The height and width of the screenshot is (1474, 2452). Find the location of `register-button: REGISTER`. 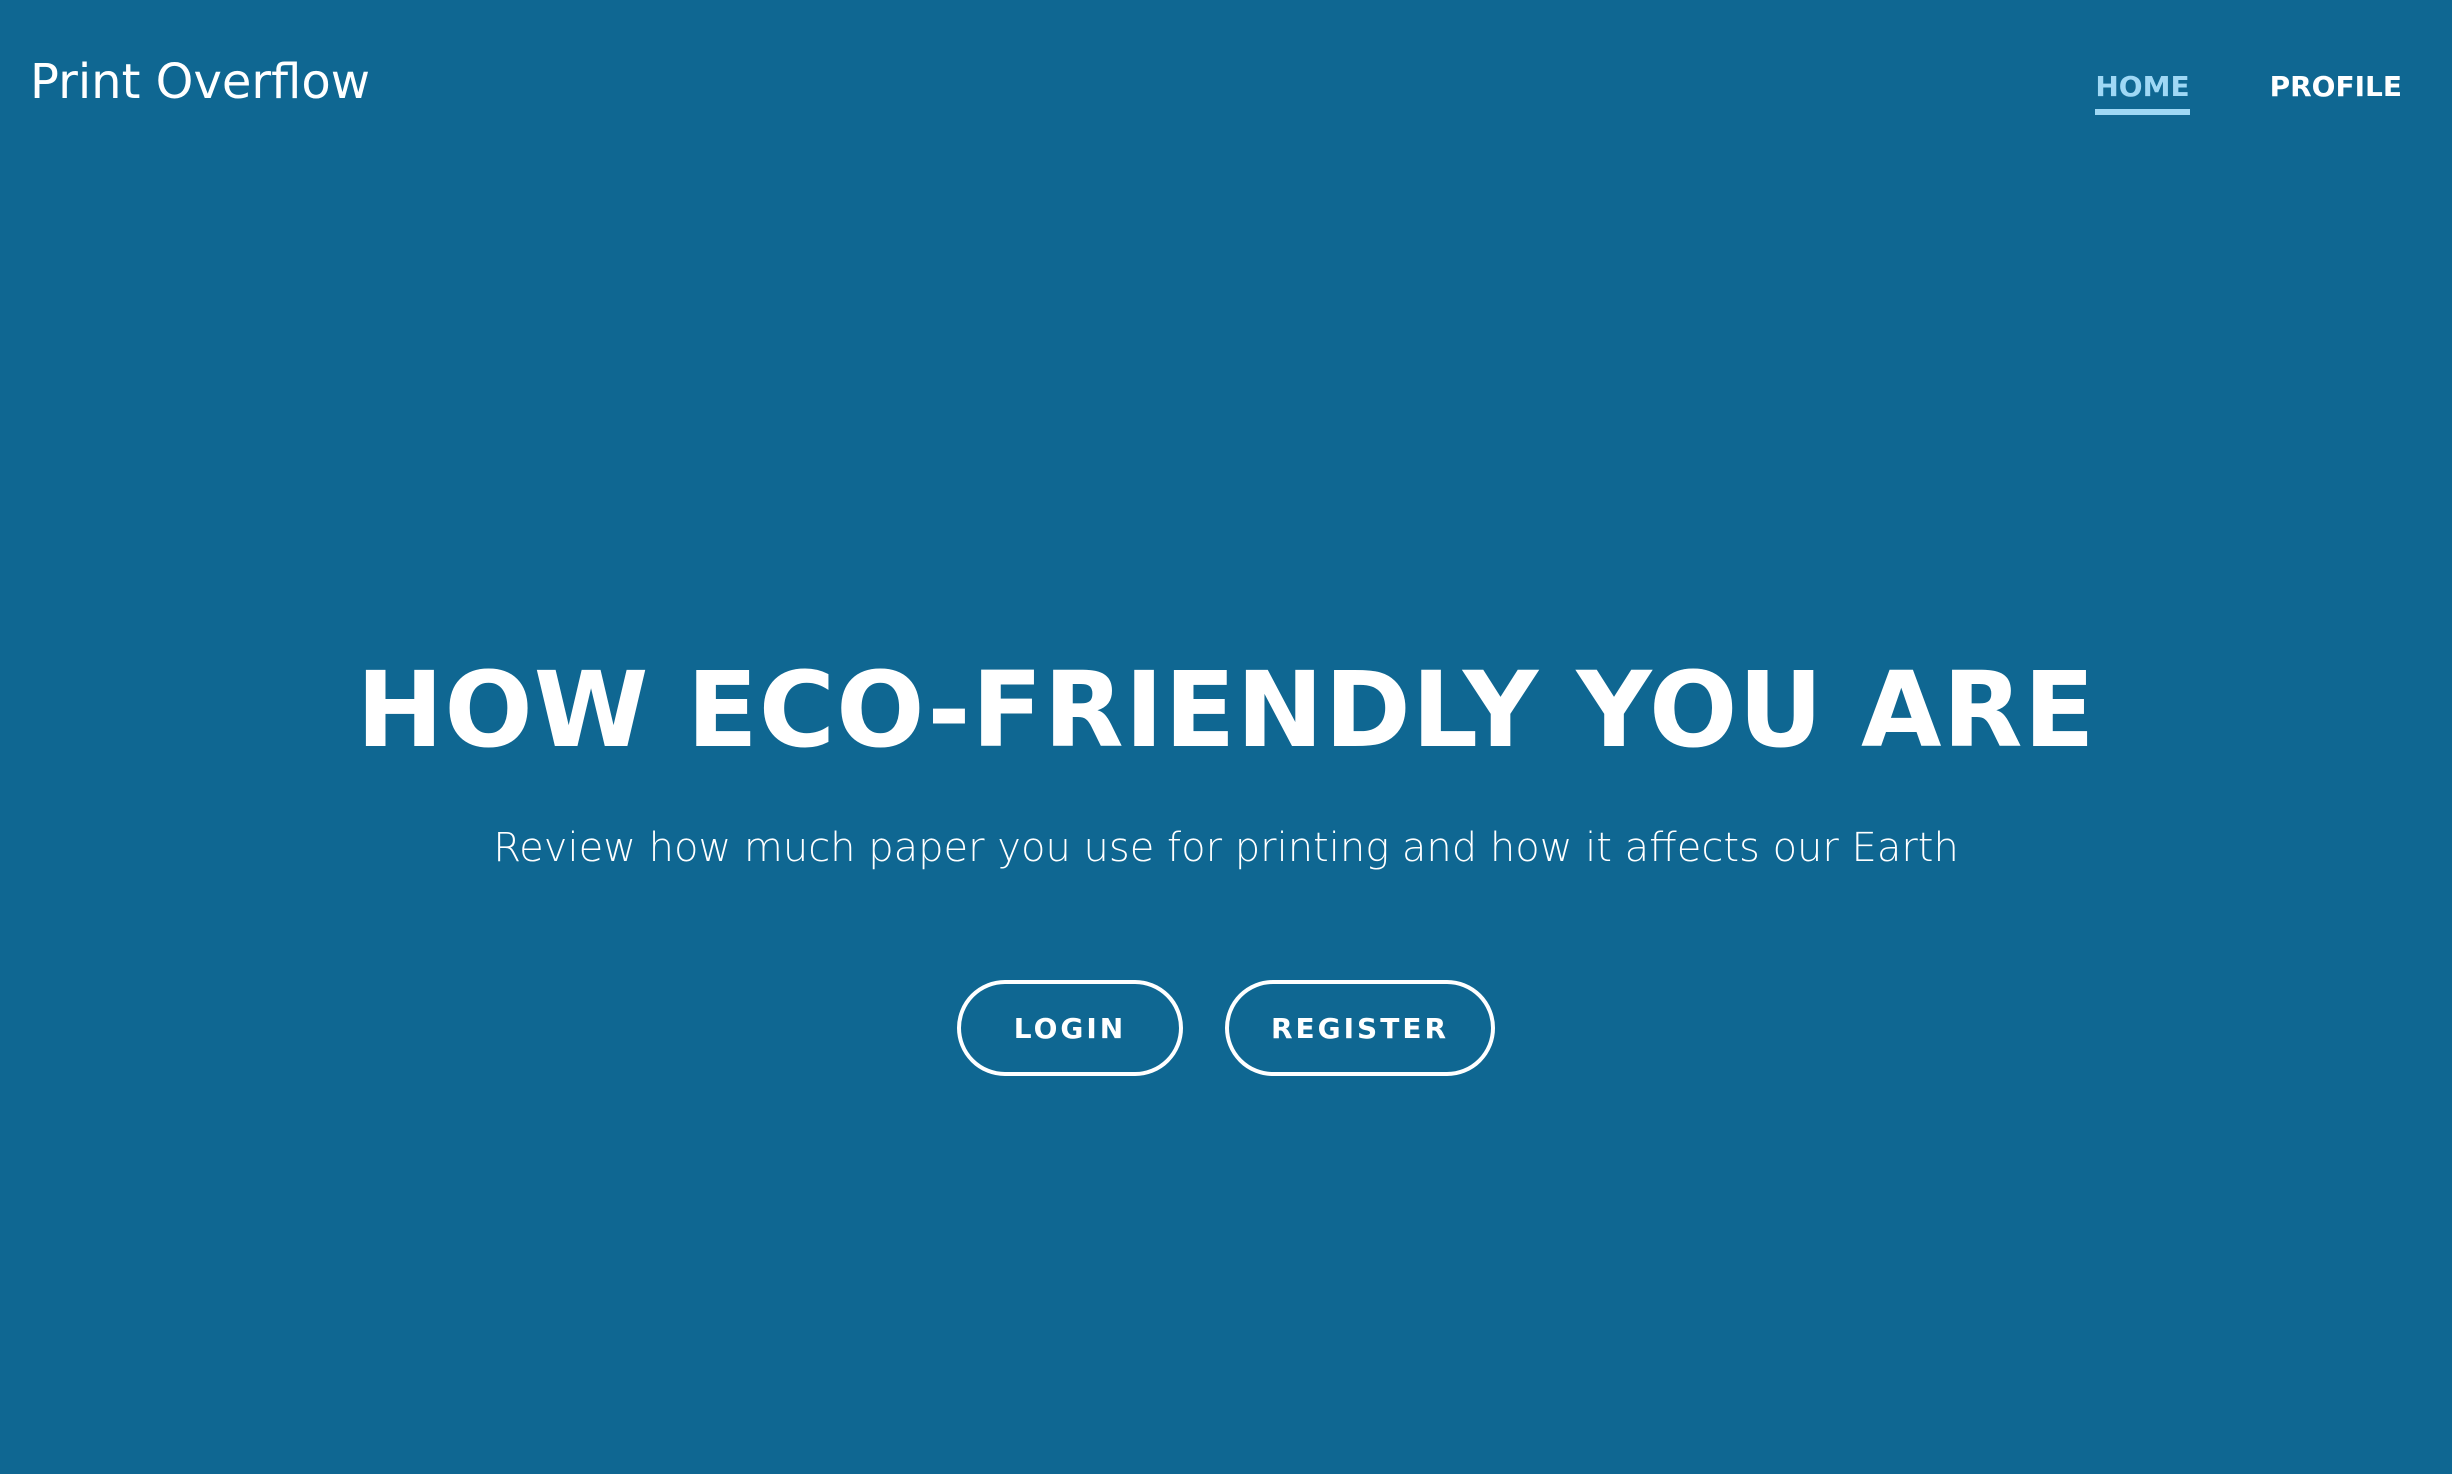

register-button: REGISTER is located at coordinates (1360, 1028).